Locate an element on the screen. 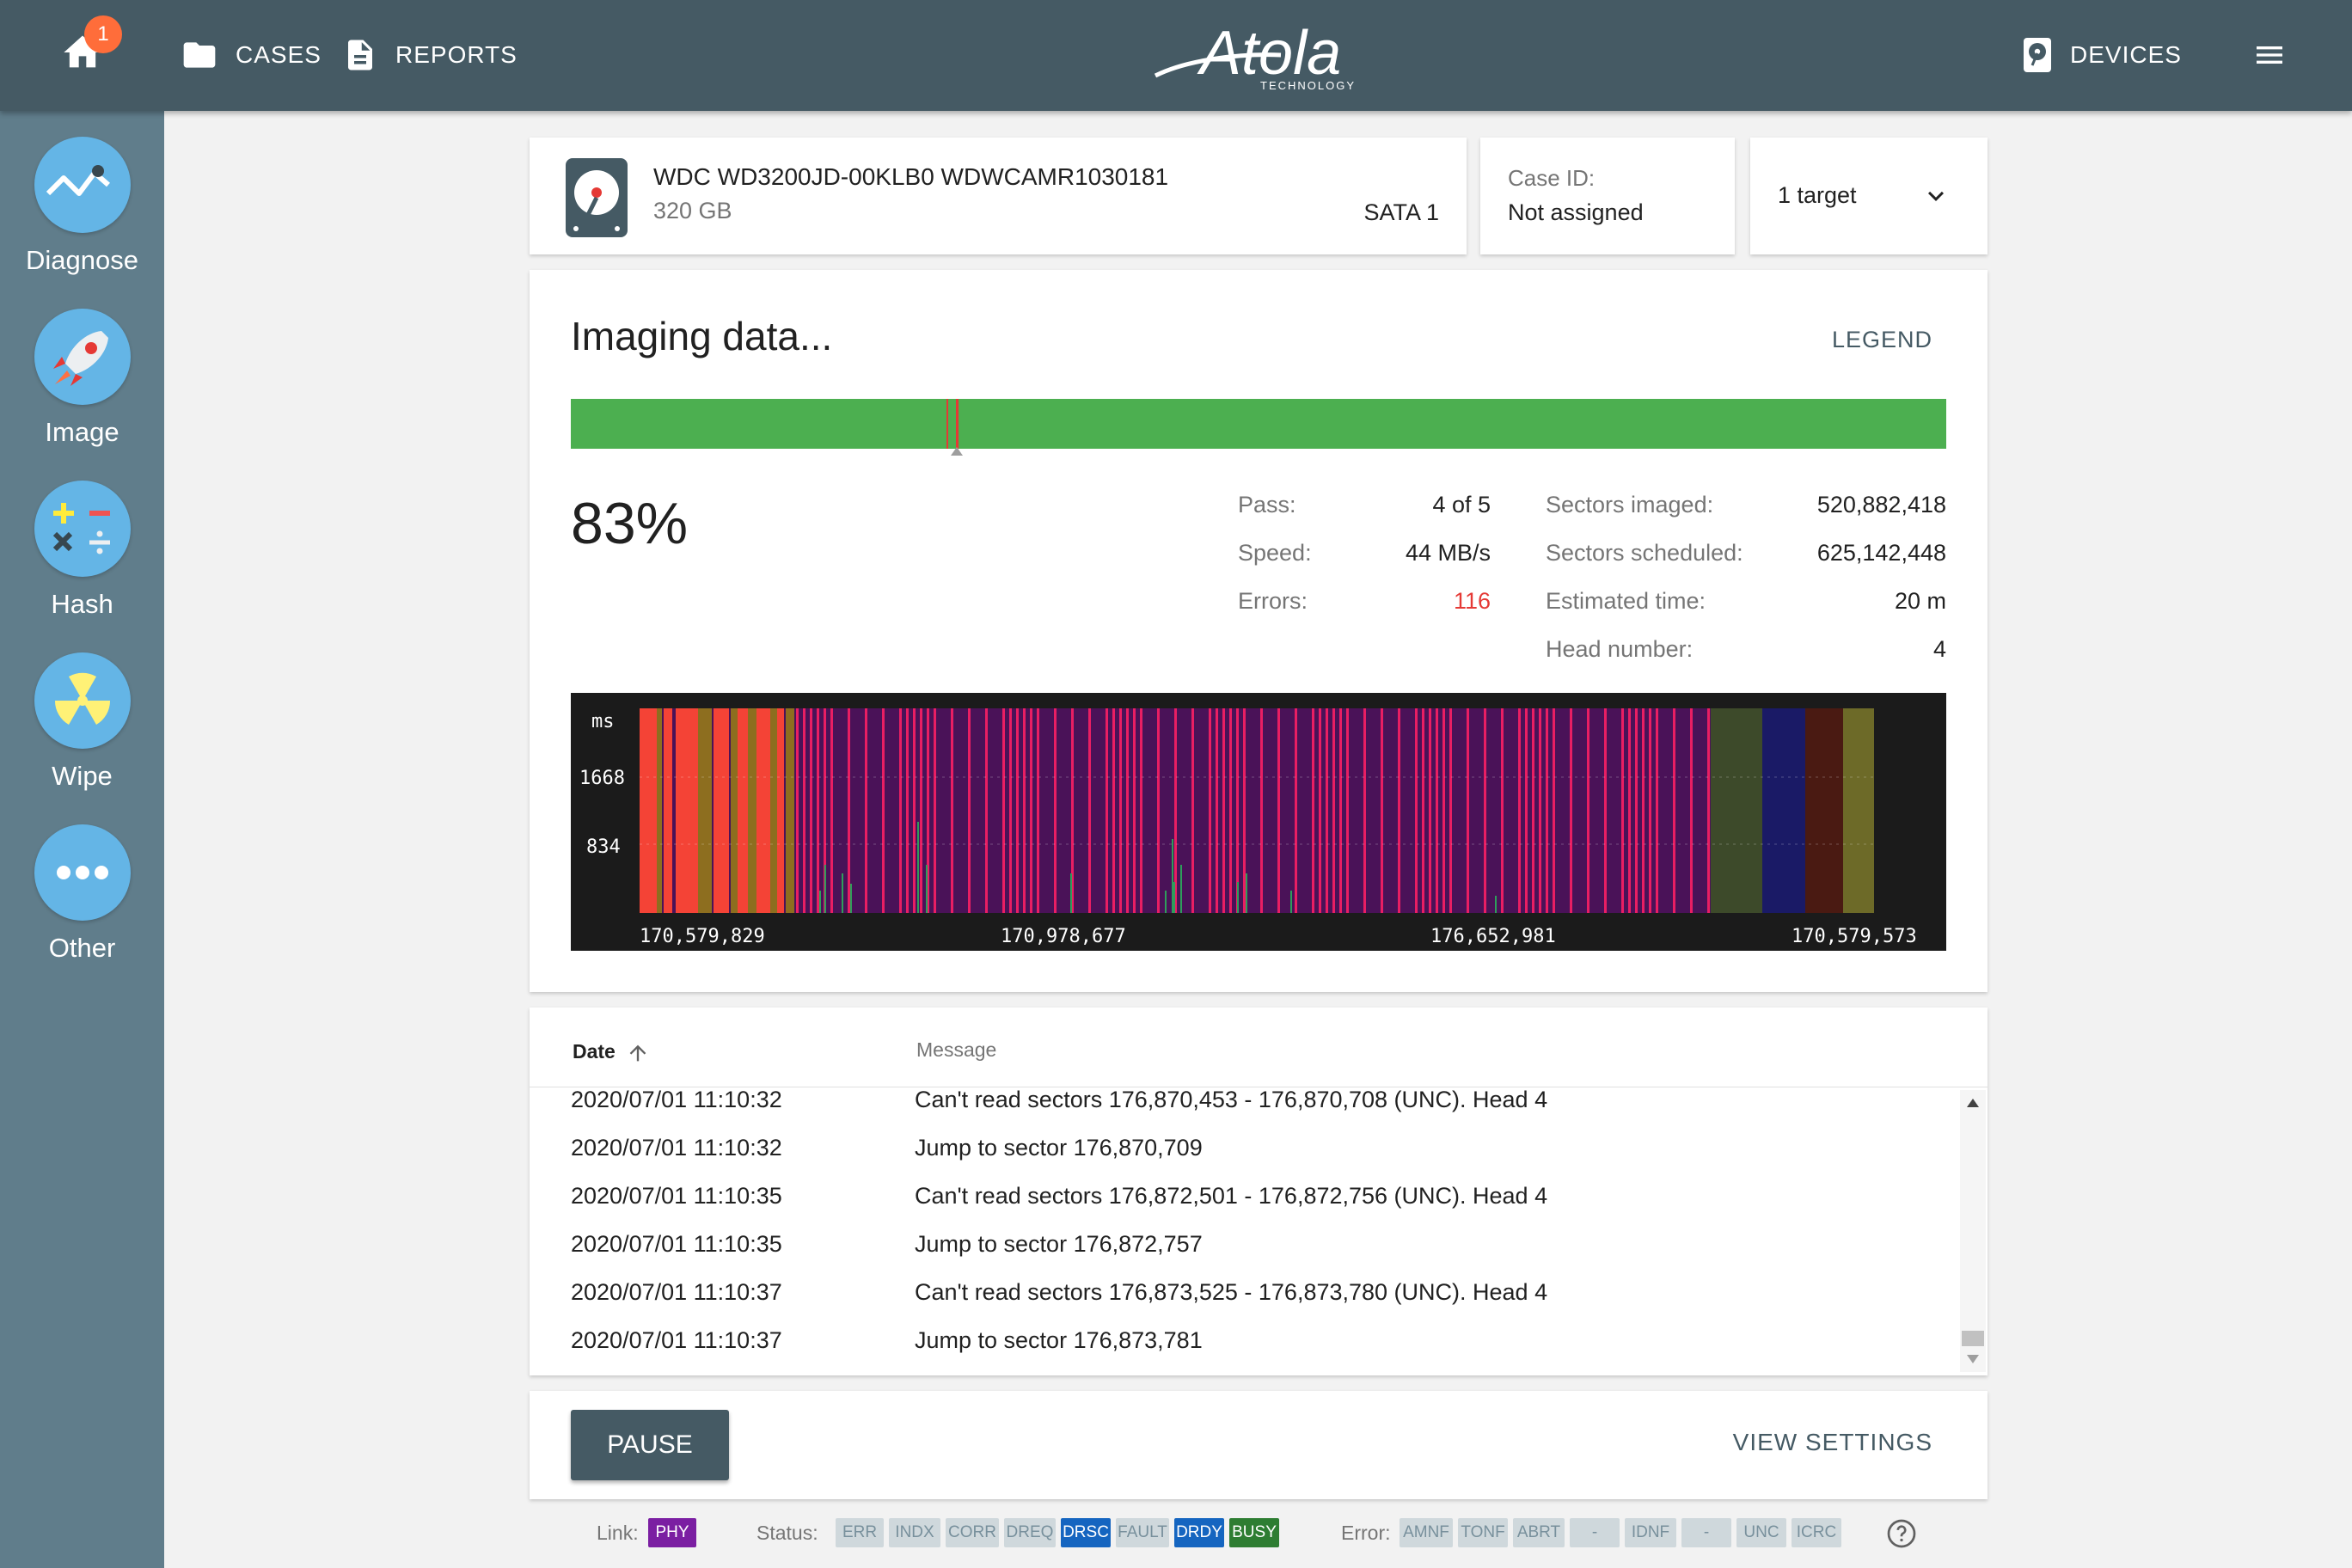  legend-button: LEGEND is located at coordinates (1882, 340).